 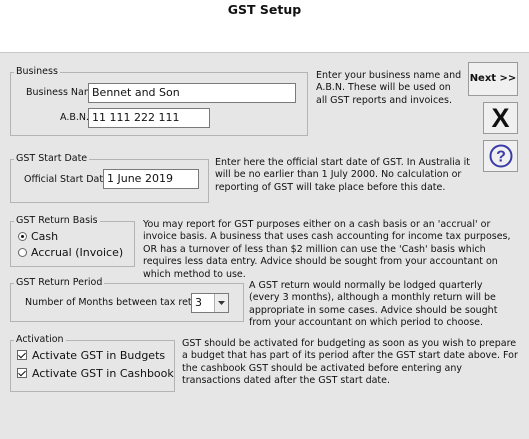 I want to click on start-date-field: 1 June 2019, so click(x=151, y=179).